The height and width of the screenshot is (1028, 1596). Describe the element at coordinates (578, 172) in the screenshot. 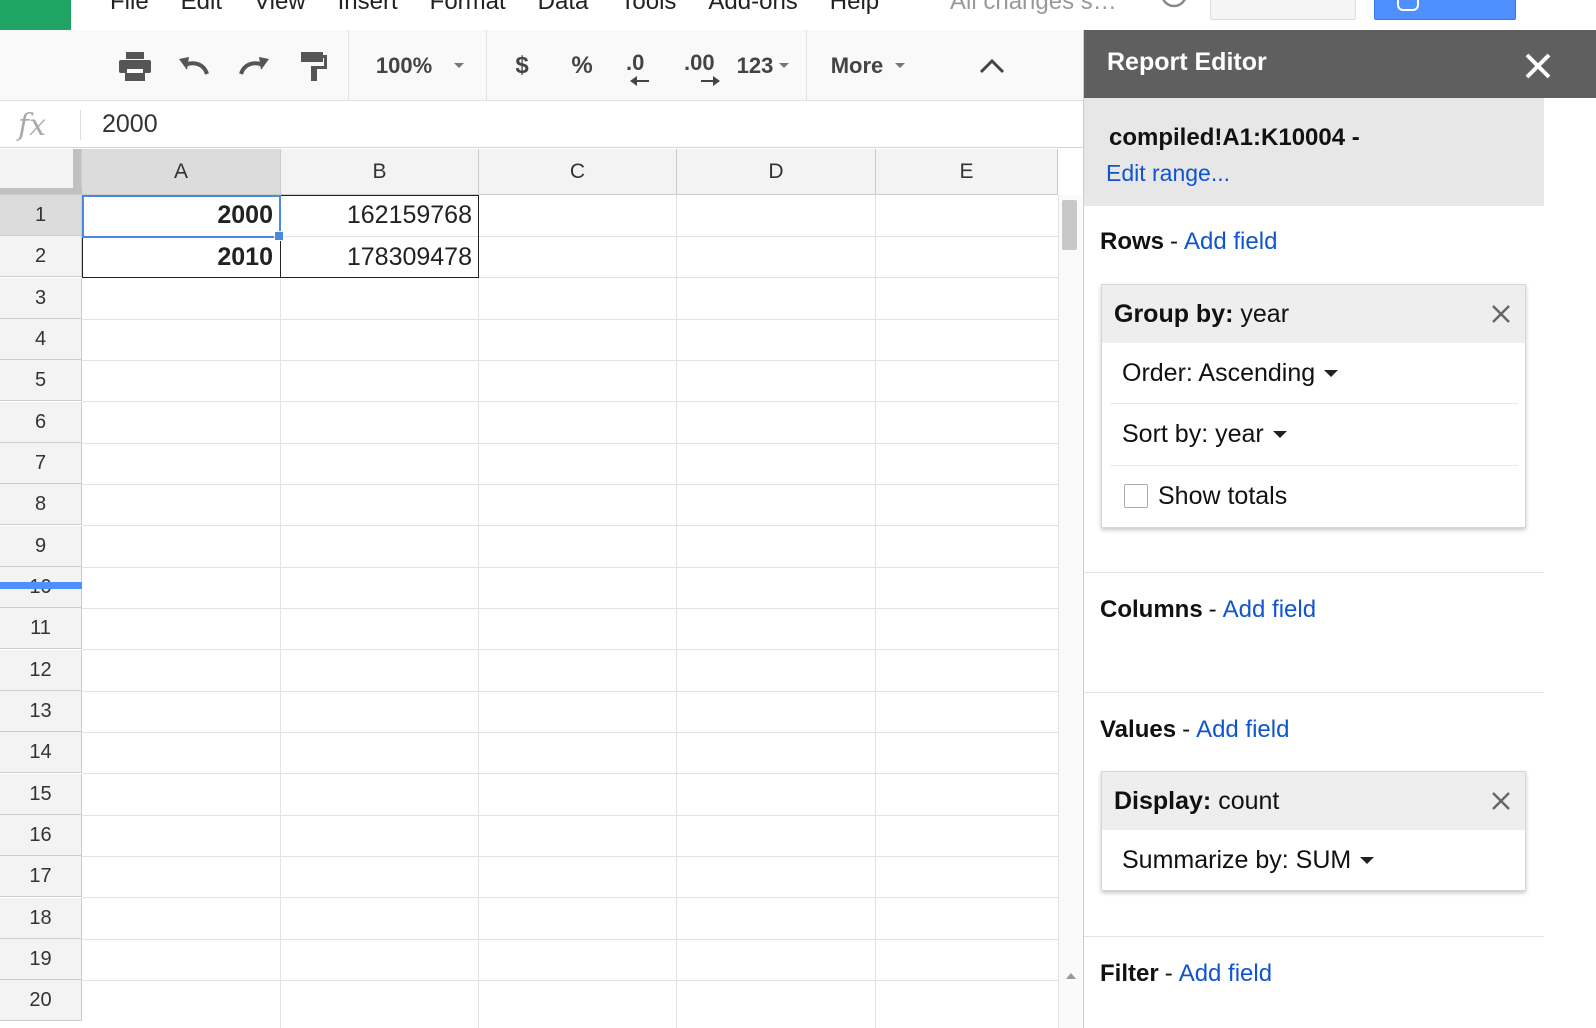

I see `column-header-c: C` at that location.